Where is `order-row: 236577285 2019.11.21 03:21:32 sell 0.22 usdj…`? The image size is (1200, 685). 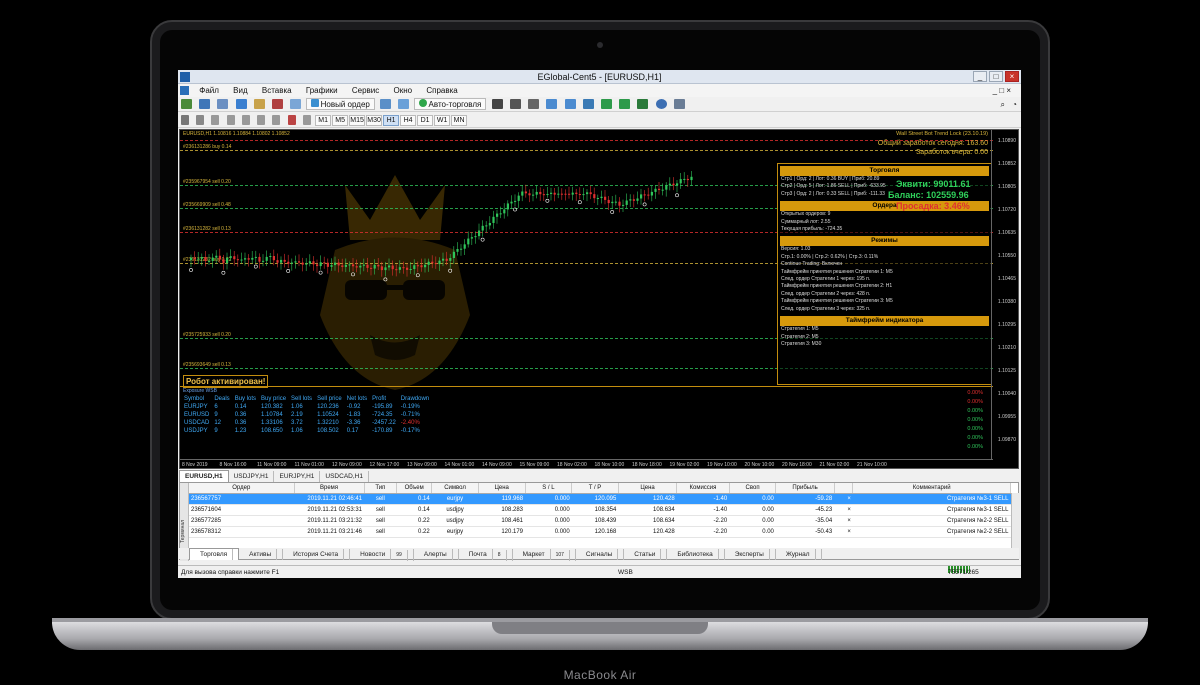
order-row: 236577285 2019.11.21 03:21:32 sell 0.22 usdj… is located at coordinates (600, 521).